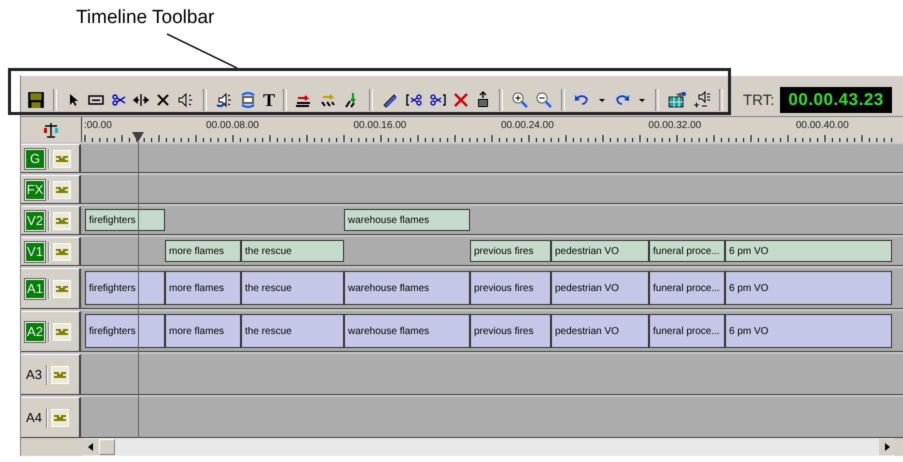 The height and width of the screenshot is (462, 903). I want to click on grid-icon, so click(677, 100).